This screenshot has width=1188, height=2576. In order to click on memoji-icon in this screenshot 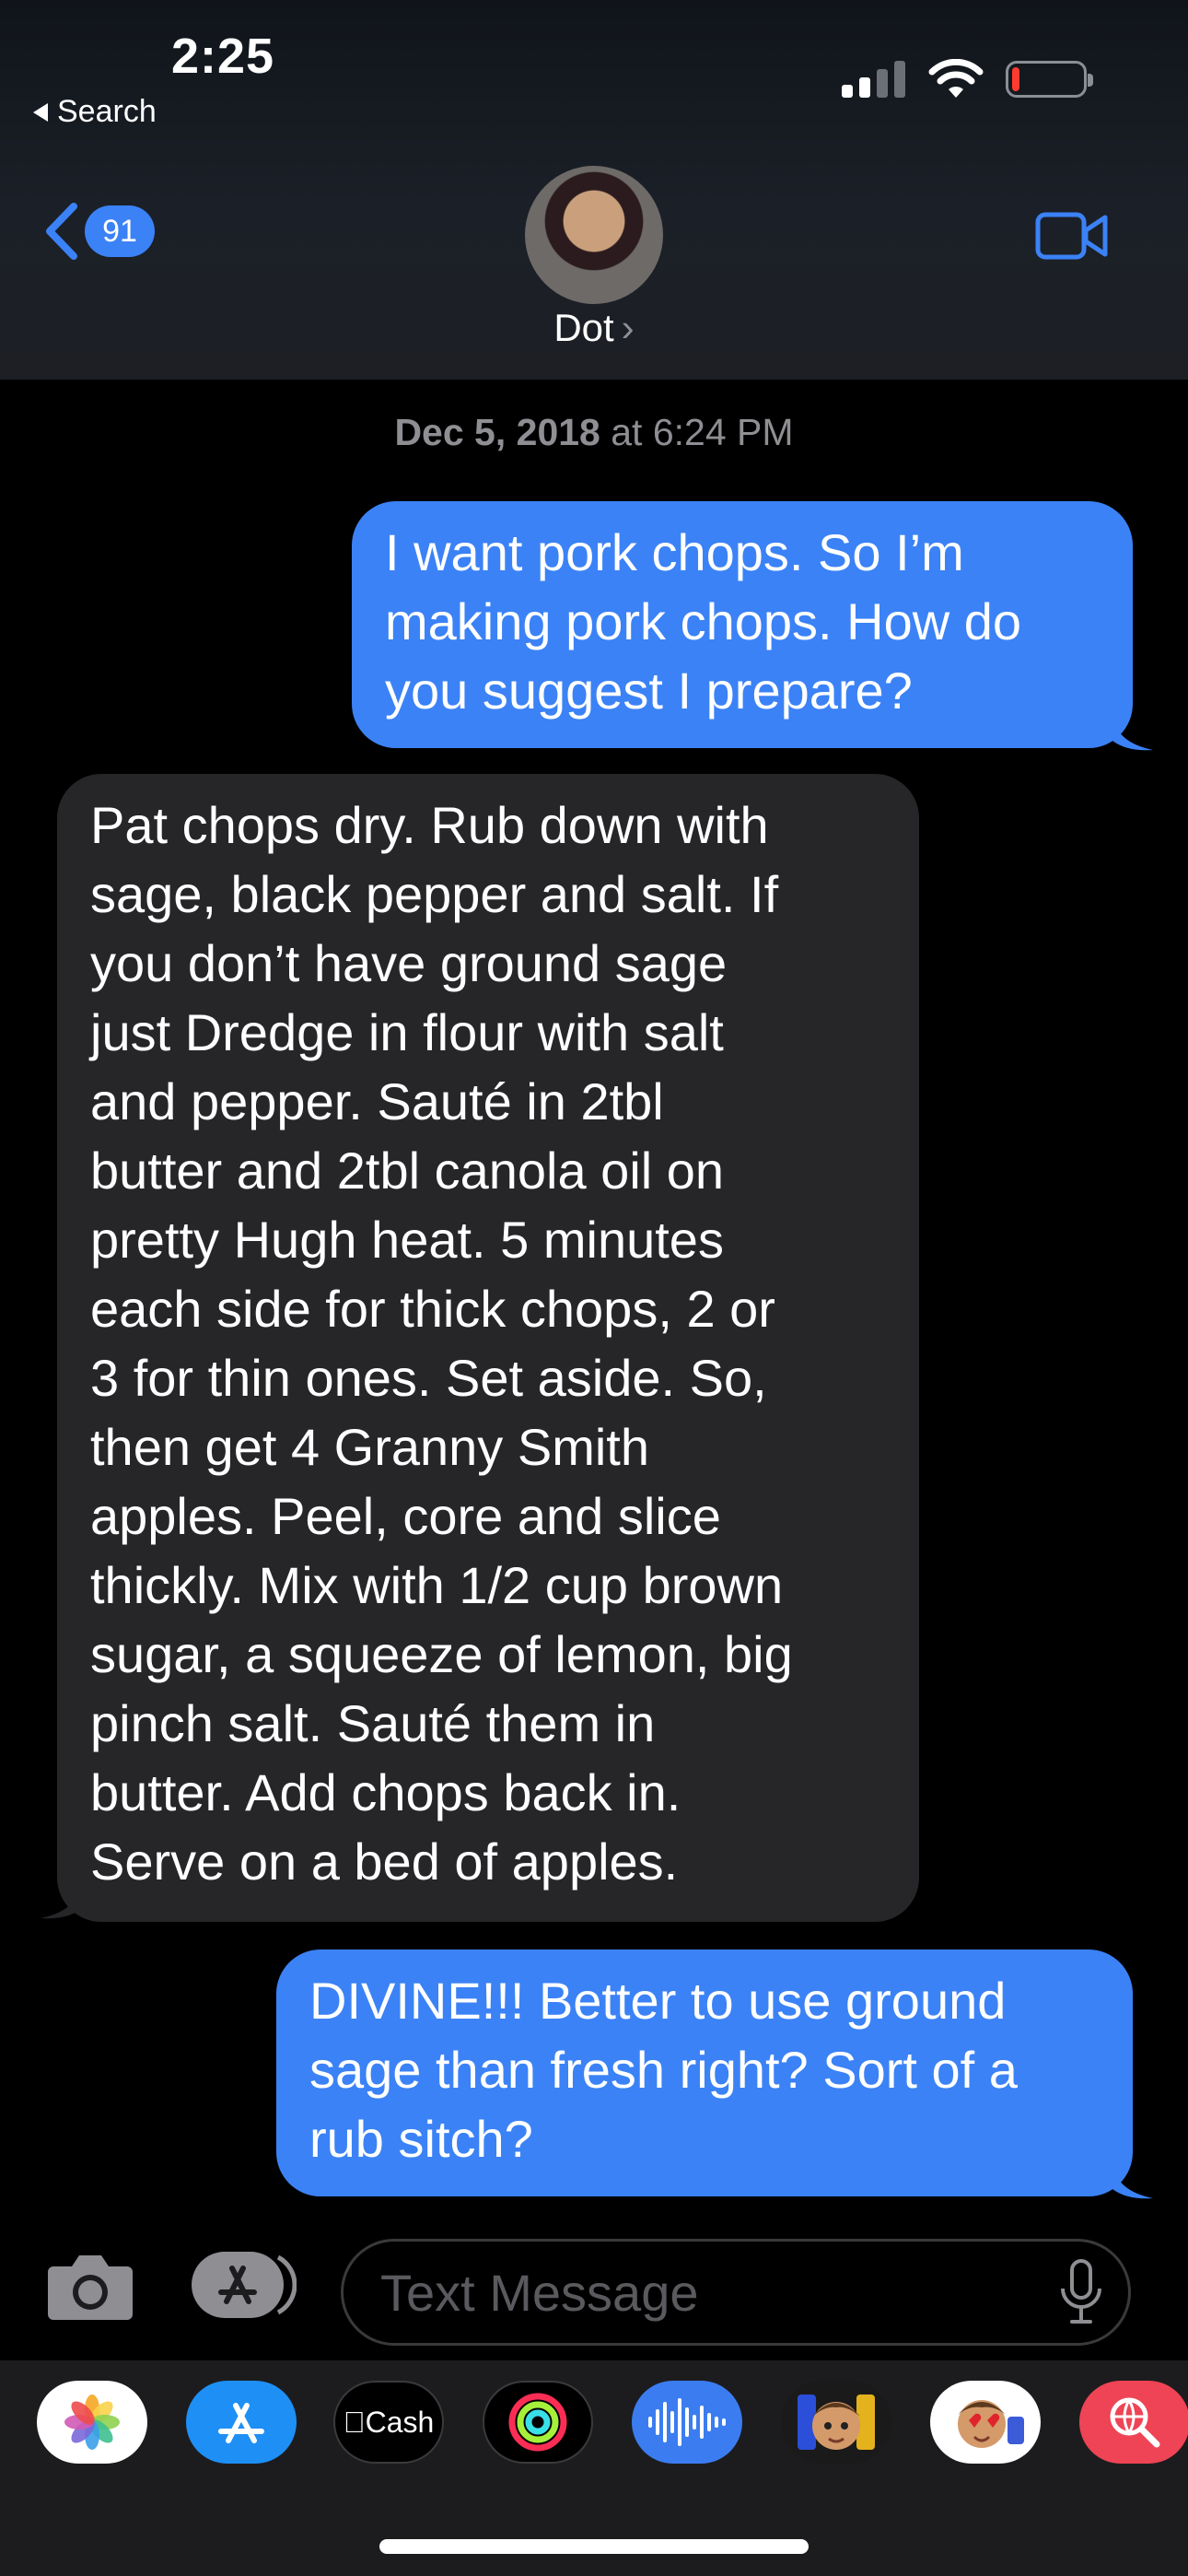, I will do `click(836, 2422)`.